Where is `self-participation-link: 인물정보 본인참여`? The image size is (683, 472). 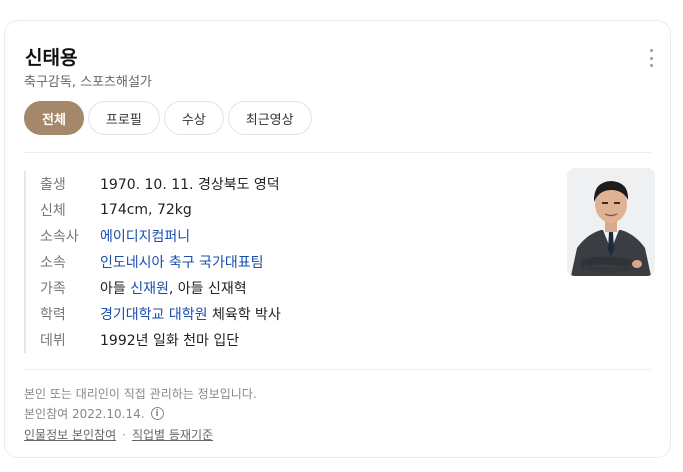
self-participation-link: 인물정보 본인참여 is located at coordinates (70, 435).